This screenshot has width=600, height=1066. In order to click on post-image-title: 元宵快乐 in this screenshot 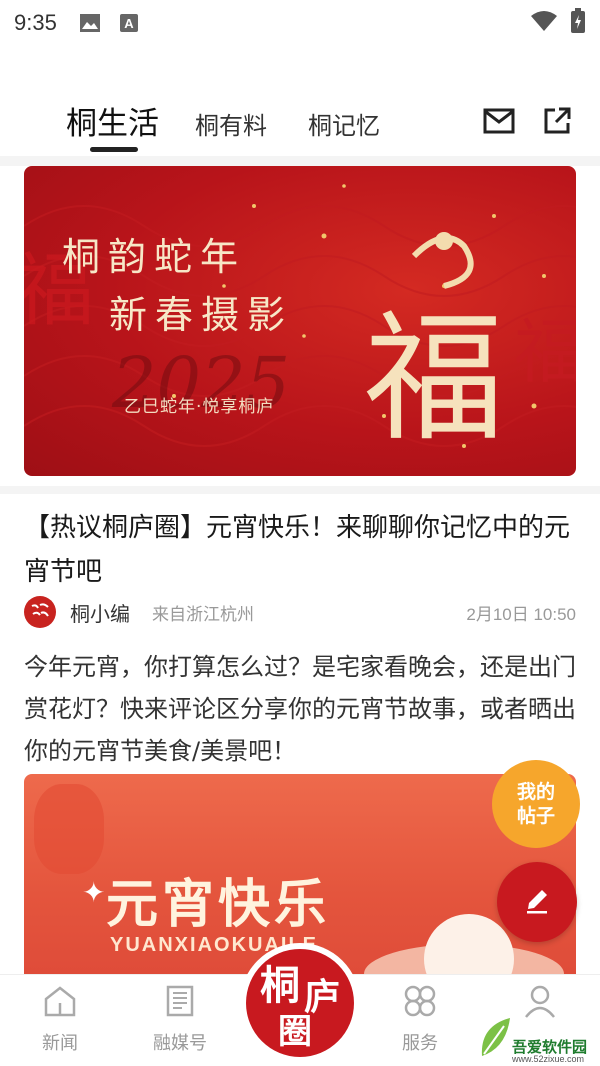, I will do `click(218, 905)`.